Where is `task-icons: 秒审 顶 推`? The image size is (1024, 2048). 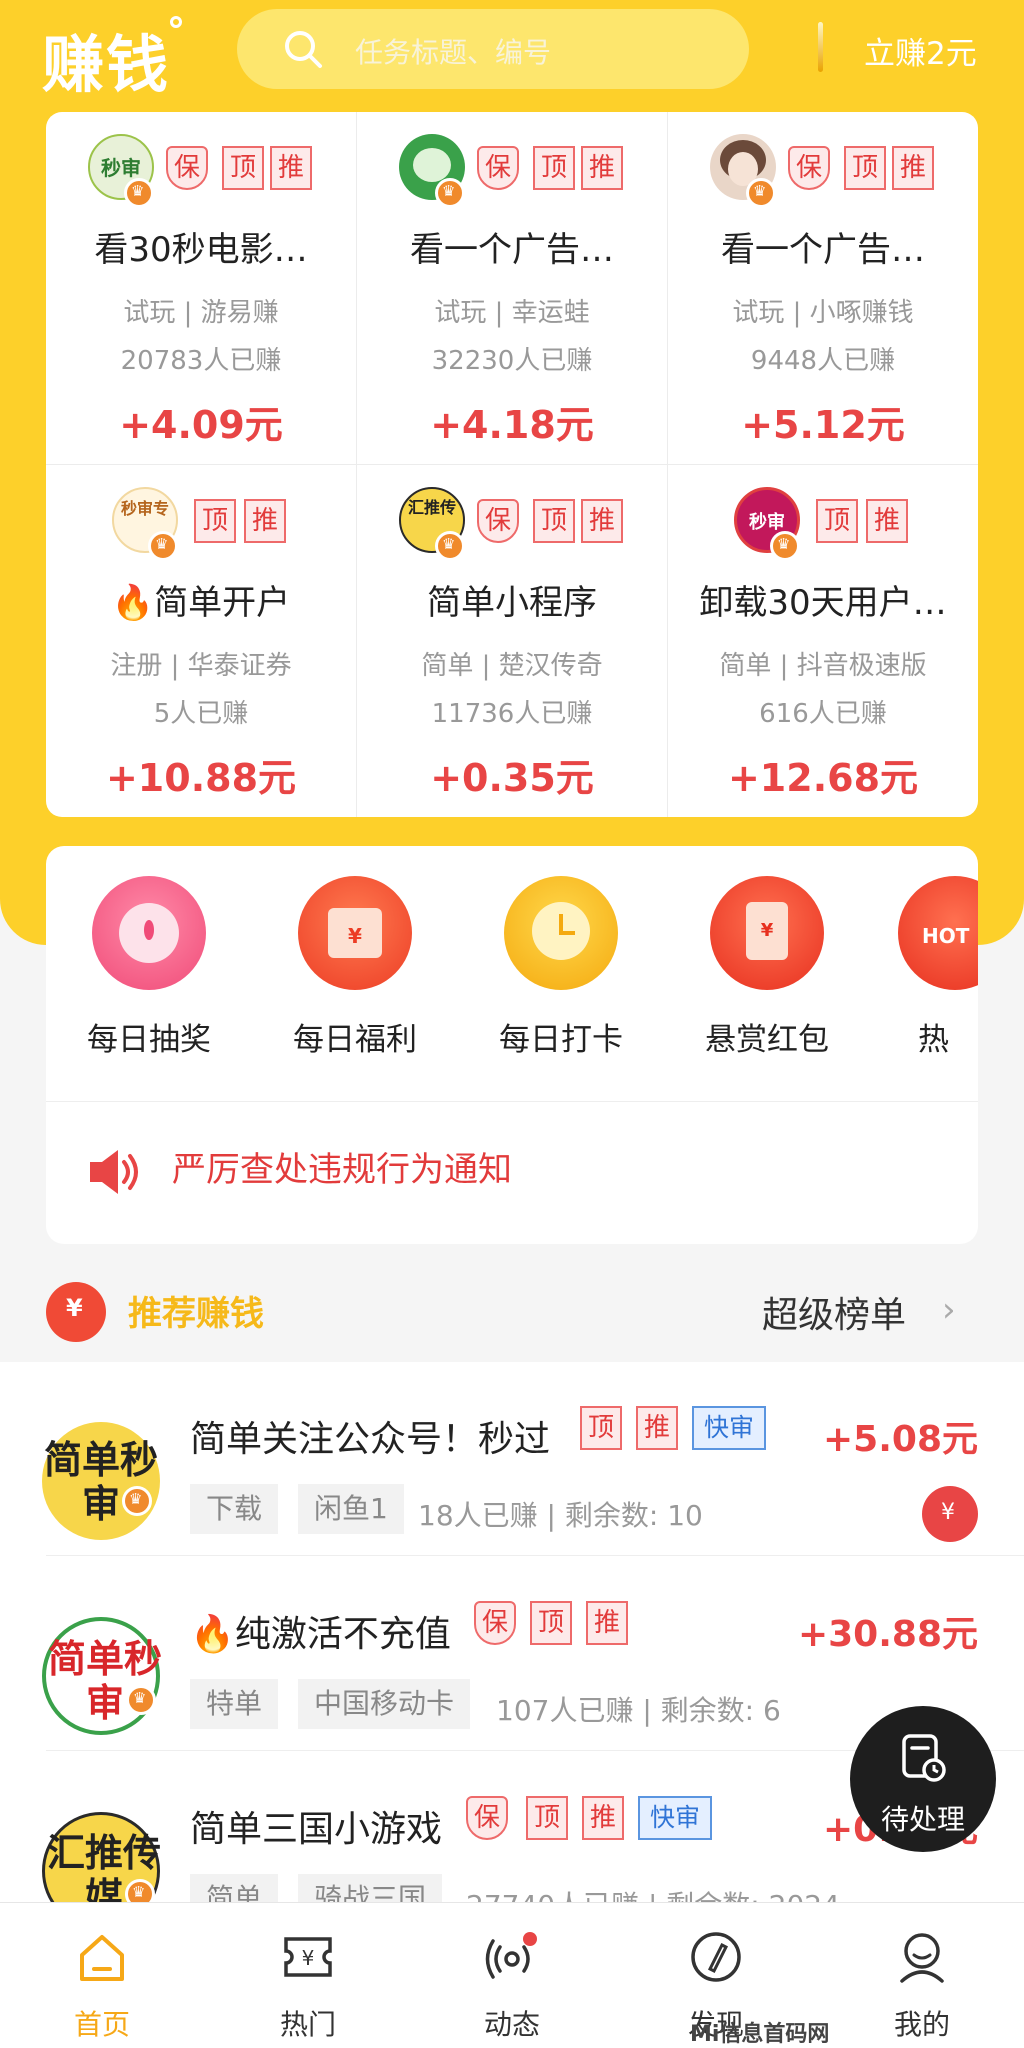 task-icons: 秒审 顶 推 is located at coordinates (823, 524).